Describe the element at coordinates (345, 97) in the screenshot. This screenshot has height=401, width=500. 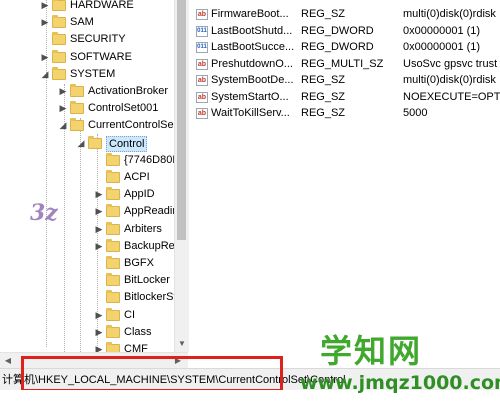
I see `value-row: ab SystemStartO... REG_SZ NOEXECUTE=OPTI` at that location.